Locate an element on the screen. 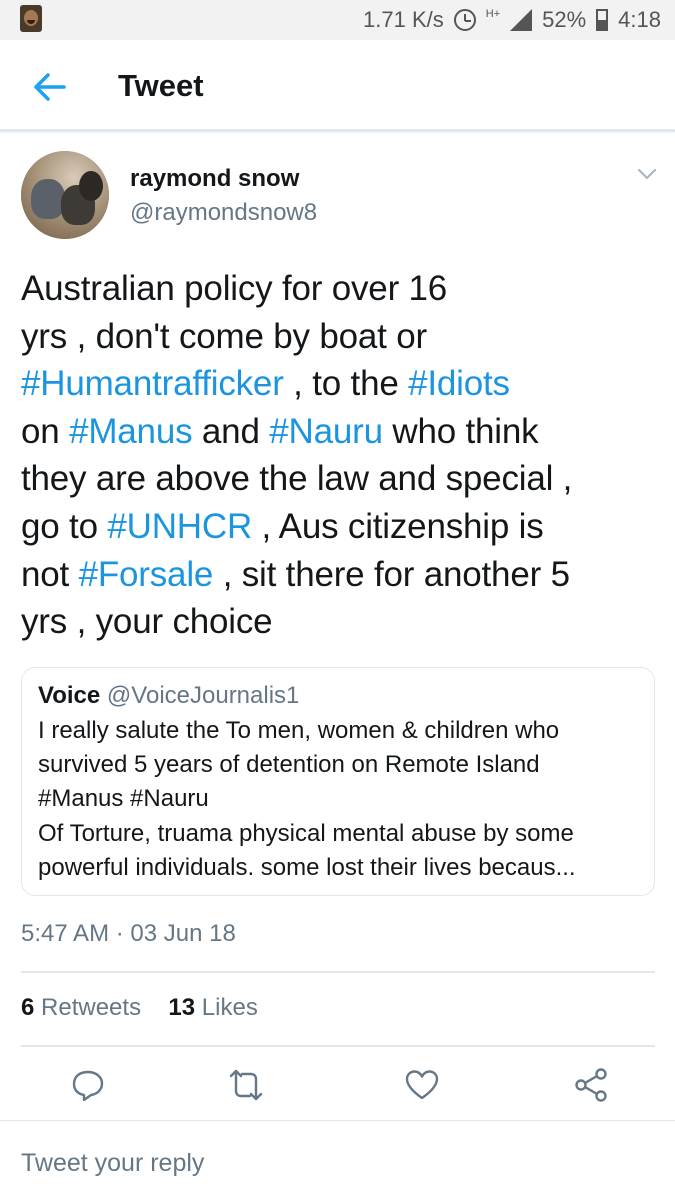 The height and width of the screenshot is (1200, 675). retweet-icon is located at coordinates (246, 1085).